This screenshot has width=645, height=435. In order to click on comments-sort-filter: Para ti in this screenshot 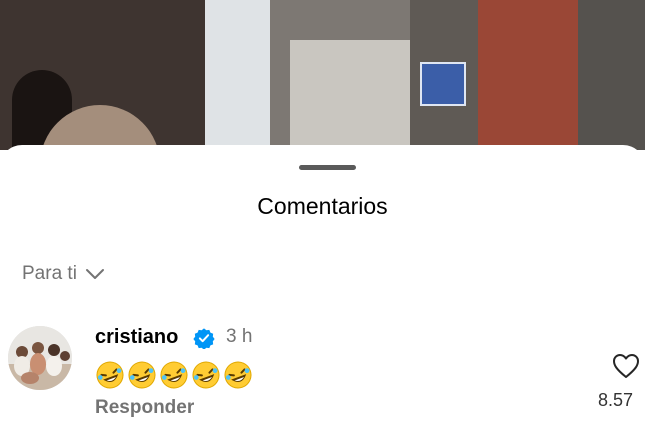, I will do `click(63, 274)`.